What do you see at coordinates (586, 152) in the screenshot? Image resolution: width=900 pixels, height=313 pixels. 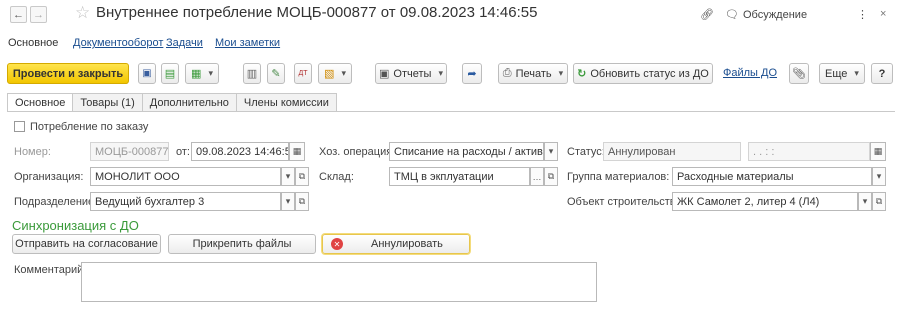 I see `status-label: Статус:` at bounding box center [586, 152].